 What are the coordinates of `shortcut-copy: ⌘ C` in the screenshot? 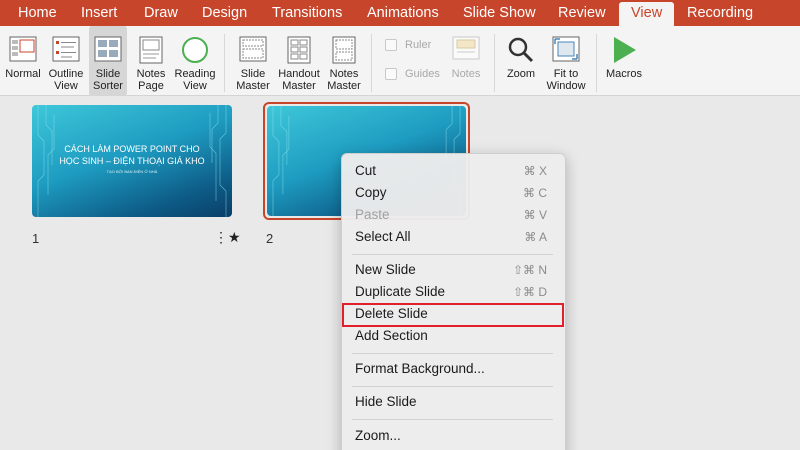 It's located at (535, 193).